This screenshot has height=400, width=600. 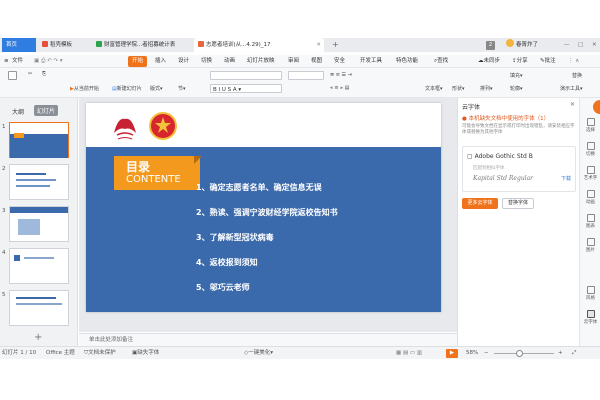 I want to click on font-format-icons: B I U S A ▾, so click(x=227, y=90).